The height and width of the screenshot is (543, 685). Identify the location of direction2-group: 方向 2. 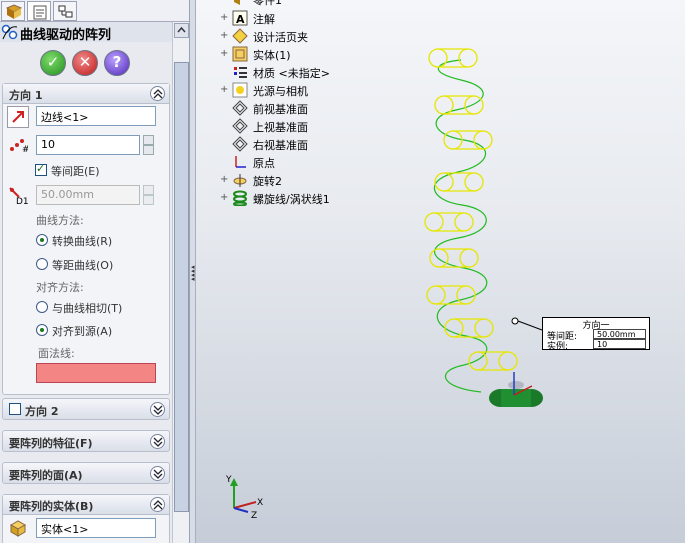
(86, 409).